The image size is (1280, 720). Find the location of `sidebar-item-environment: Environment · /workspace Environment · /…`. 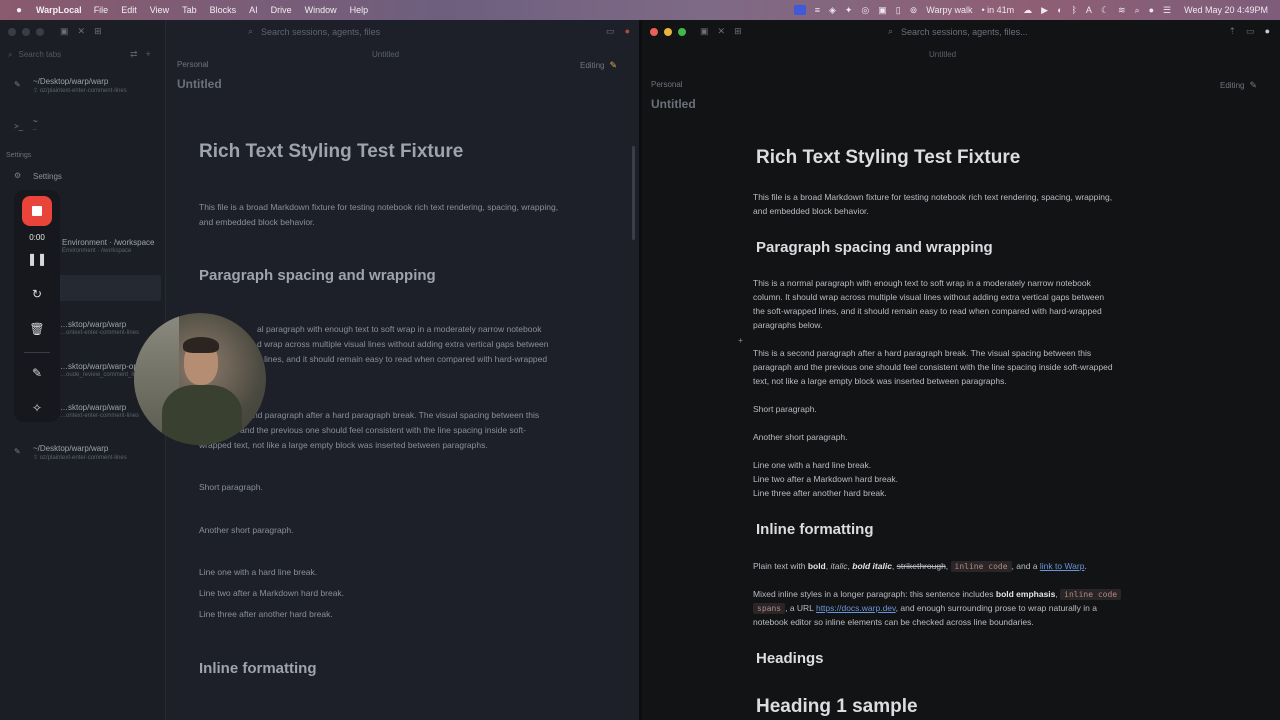

sidebar-item-environment: Environment · /workspace Environment · /… is located at coordinates (108, 246).